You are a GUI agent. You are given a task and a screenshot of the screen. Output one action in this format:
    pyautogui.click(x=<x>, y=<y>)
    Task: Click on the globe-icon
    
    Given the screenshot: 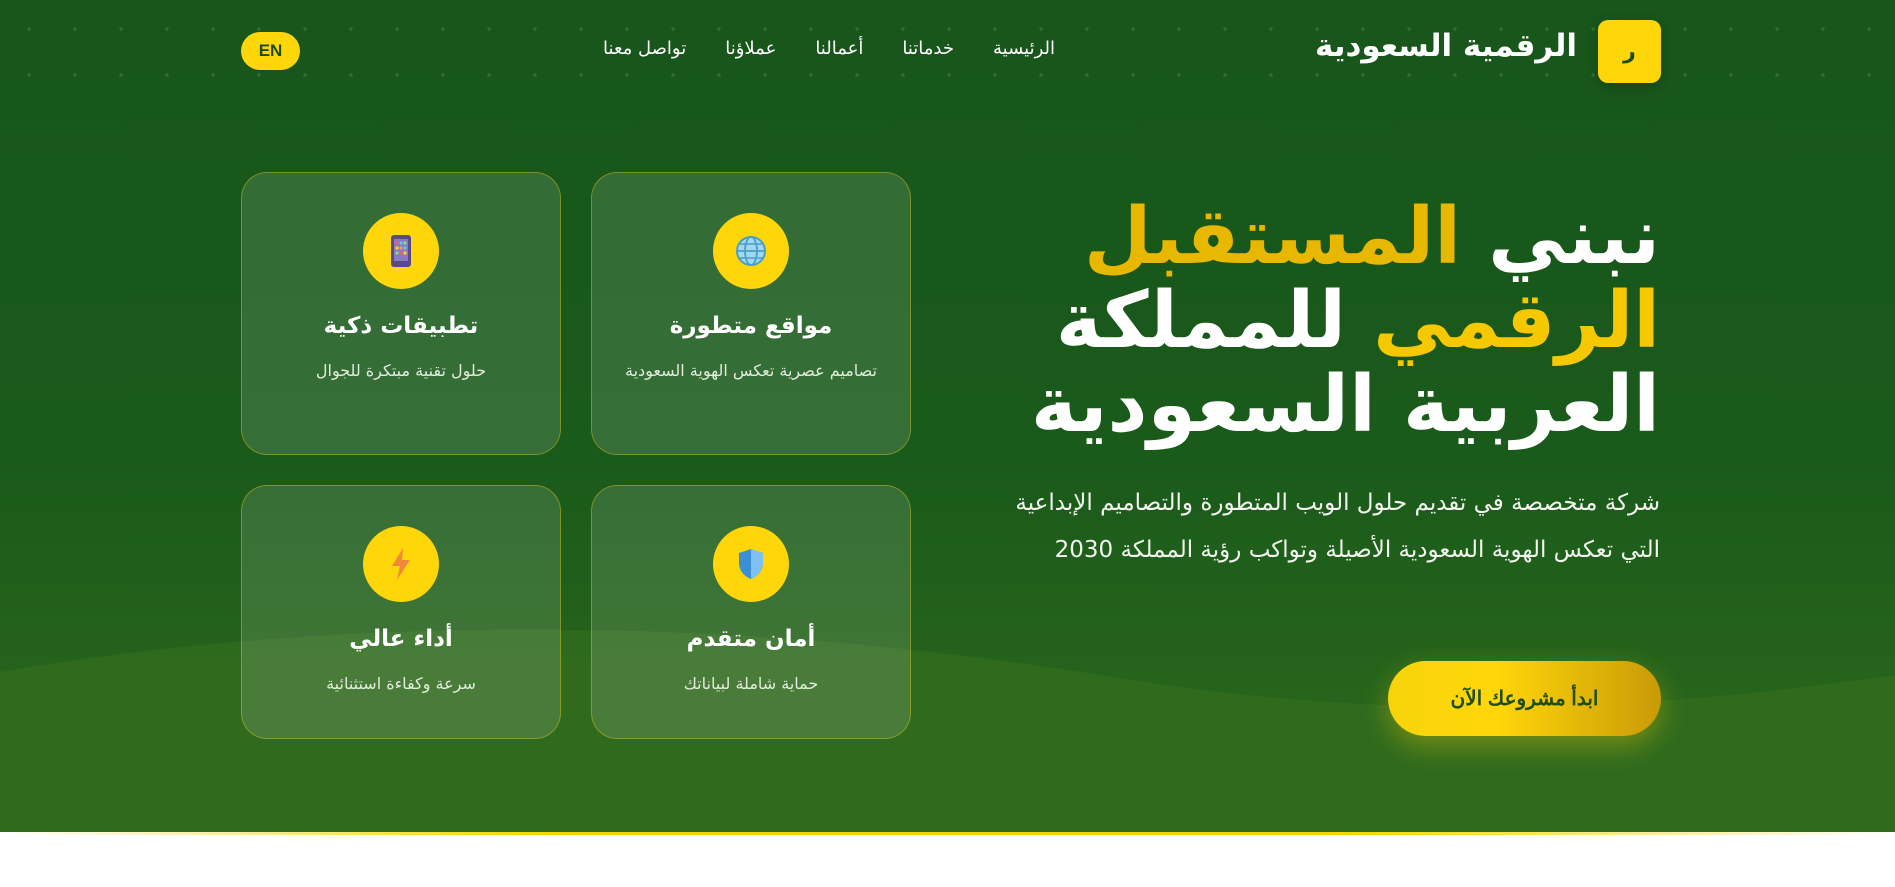 What is the action you would take?
    pyautogui.click(x=751, y=251)
    